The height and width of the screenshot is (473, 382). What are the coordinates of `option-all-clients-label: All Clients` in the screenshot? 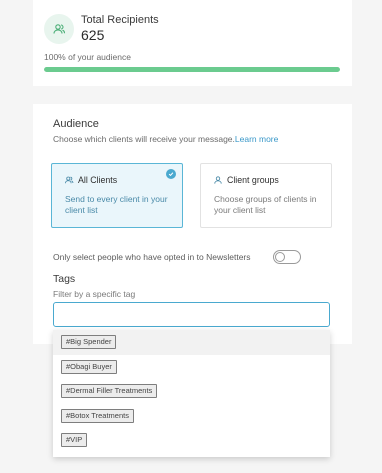 It's located at (98, 180).